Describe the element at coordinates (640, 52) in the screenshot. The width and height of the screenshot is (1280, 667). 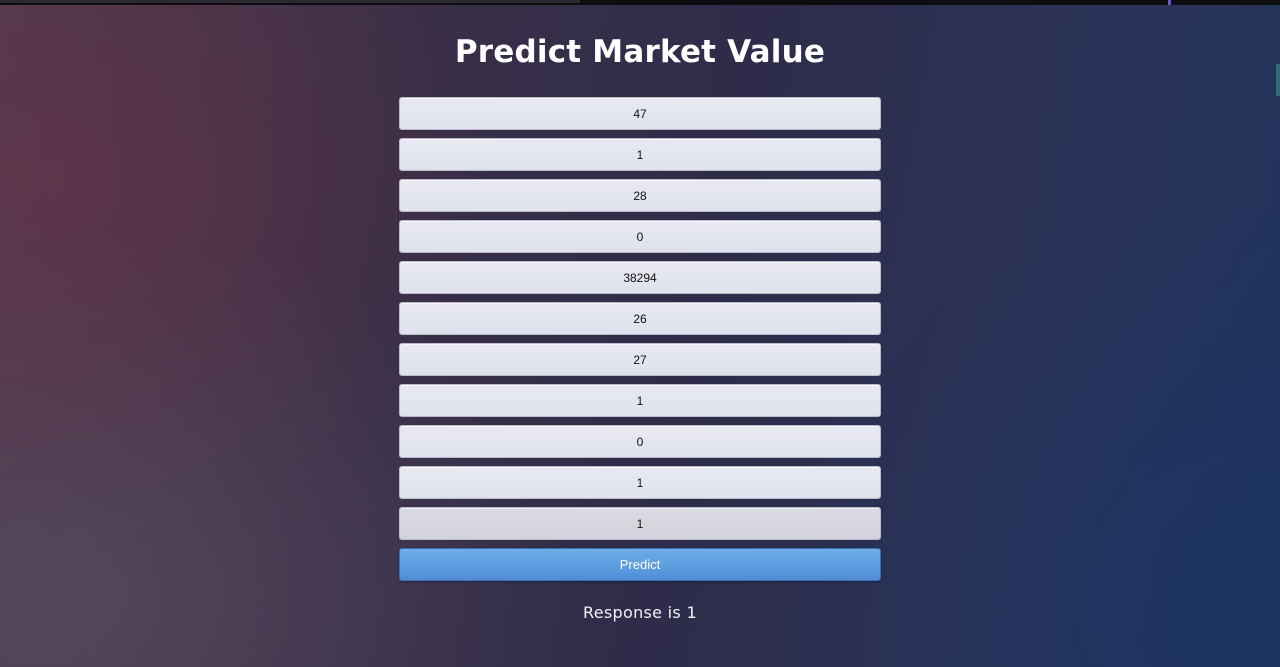
I see `page-title: Predict Market Value` at that location.